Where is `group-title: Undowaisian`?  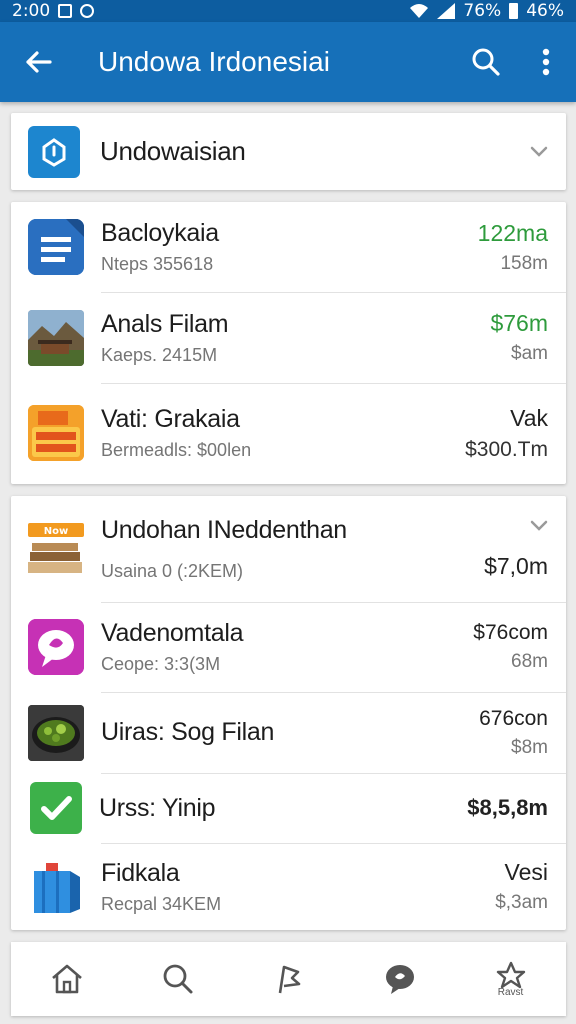
group-title: Undowaisian is located at coordinates (173, 151).